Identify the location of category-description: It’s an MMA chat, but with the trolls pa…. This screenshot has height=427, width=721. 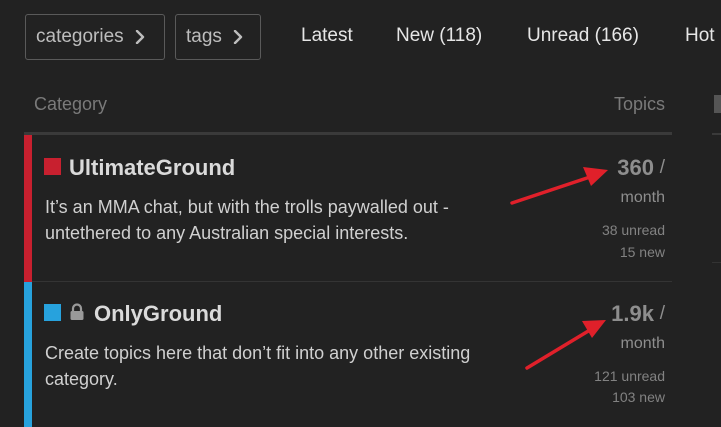
(285, 220).